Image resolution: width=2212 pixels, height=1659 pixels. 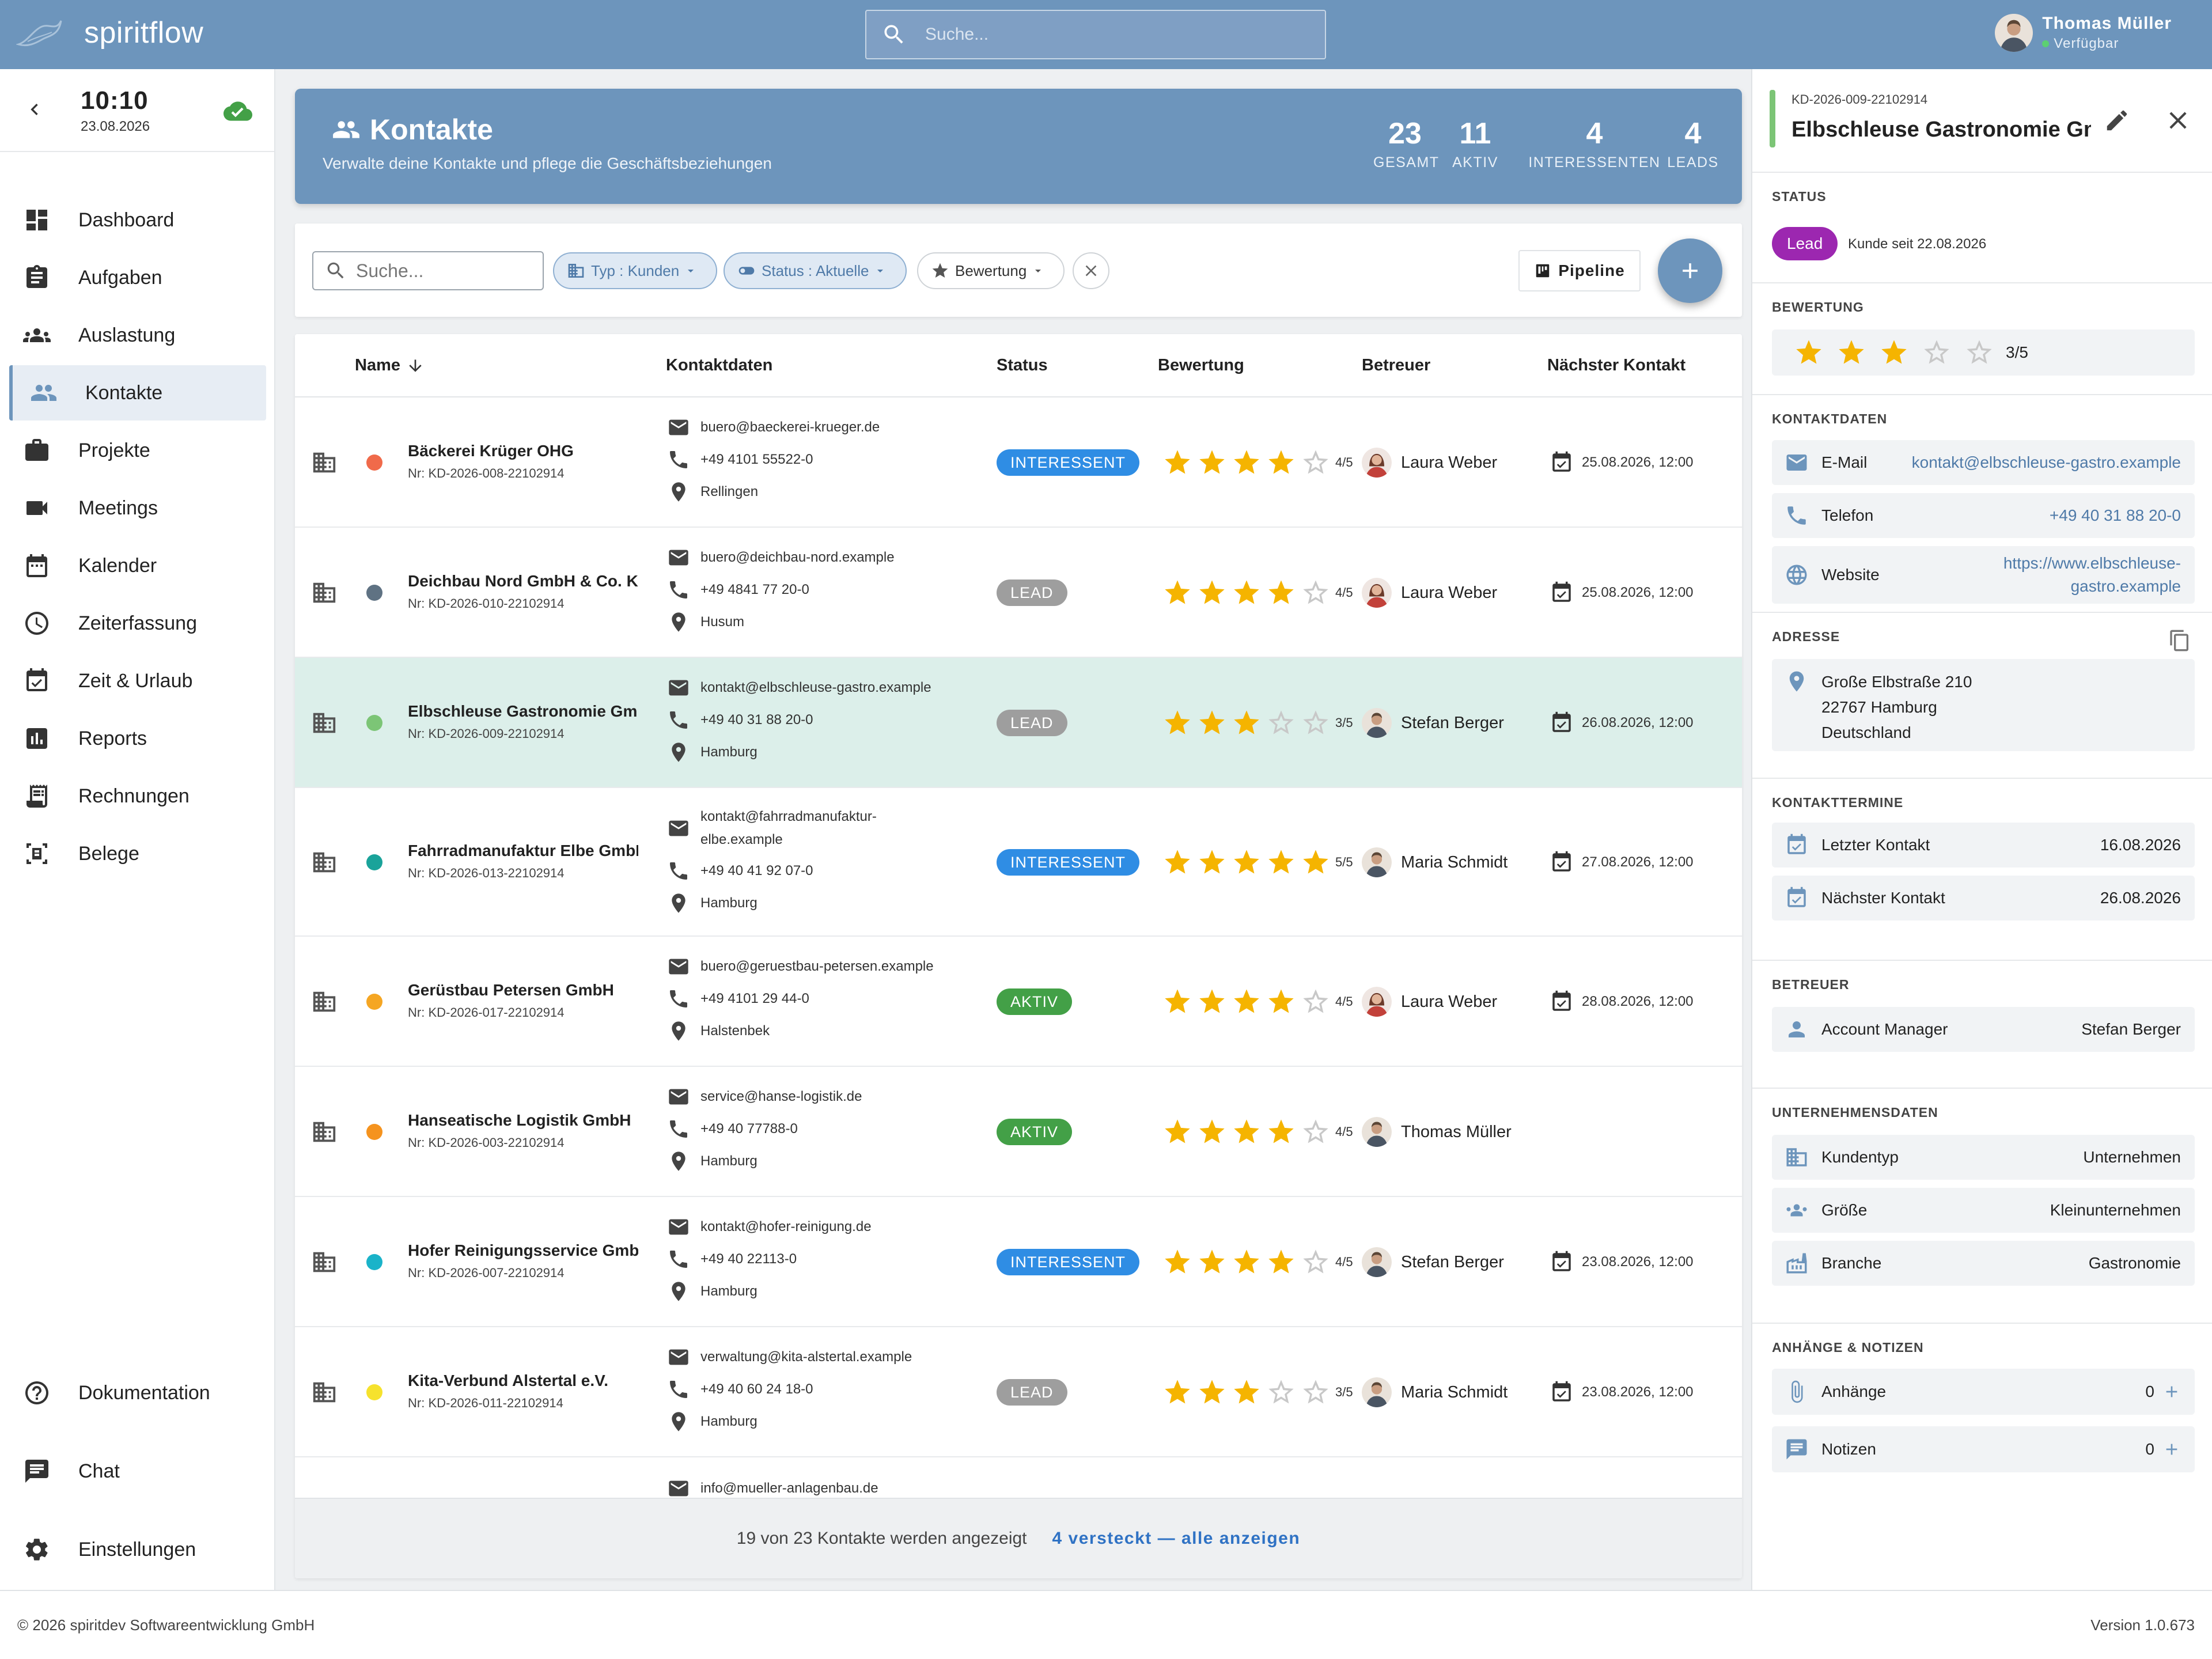 I want to click on sidebar-item-aufgaben: Aufgaben, so click(x=137, y=277).